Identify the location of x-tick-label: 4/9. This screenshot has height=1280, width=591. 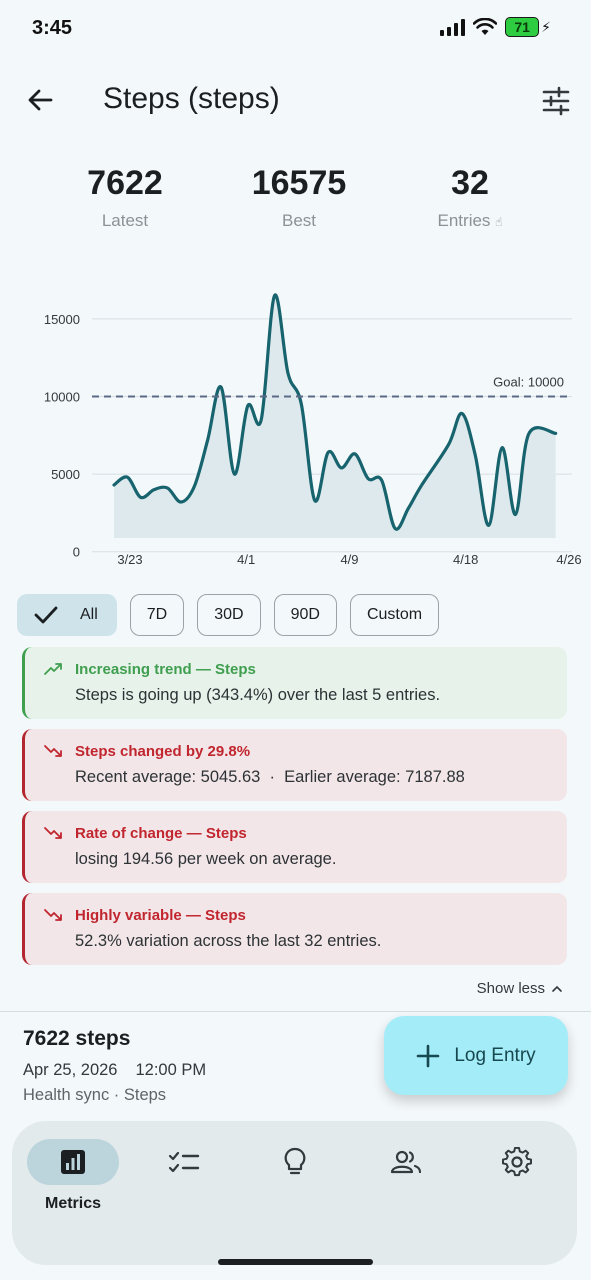
(349, 559).